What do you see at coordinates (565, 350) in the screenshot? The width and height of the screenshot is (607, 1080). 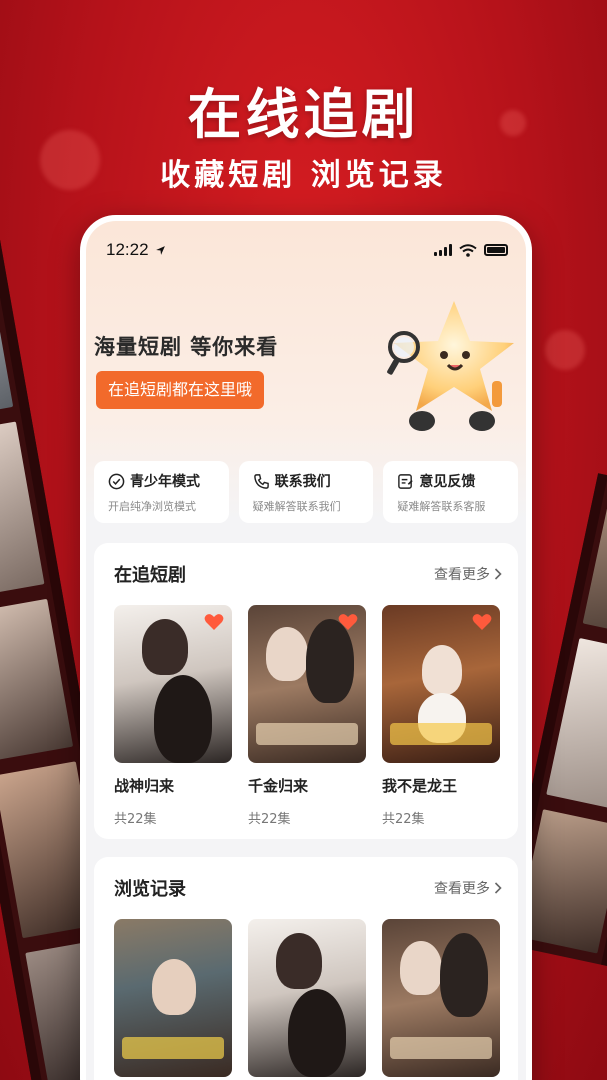 I see `bokeh-decoration` at bounding box center [565, 350].